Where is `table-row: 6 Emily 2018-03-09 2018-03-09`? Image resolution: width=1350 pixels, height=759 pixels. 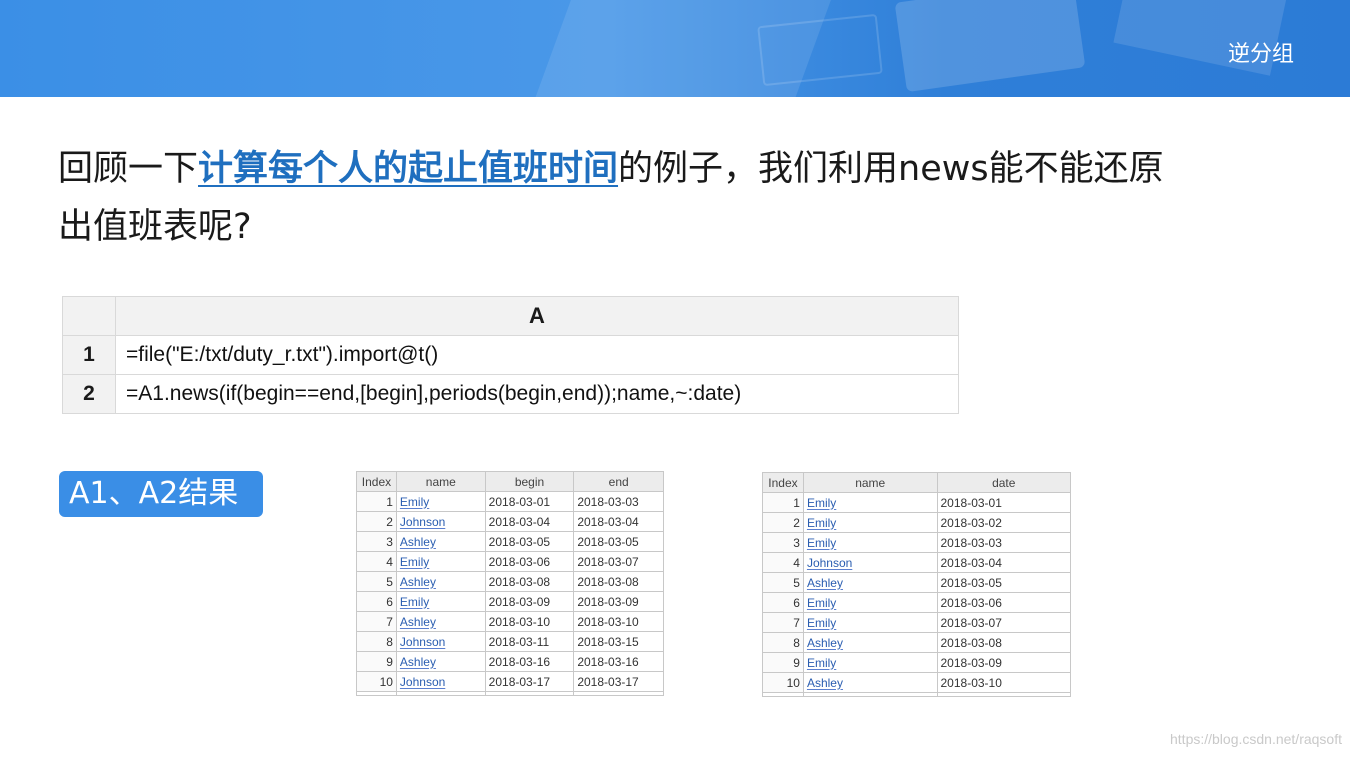
table-row: 6 Emily 2018-03-09 2018-03-09 is located at coordinates (510, 601).